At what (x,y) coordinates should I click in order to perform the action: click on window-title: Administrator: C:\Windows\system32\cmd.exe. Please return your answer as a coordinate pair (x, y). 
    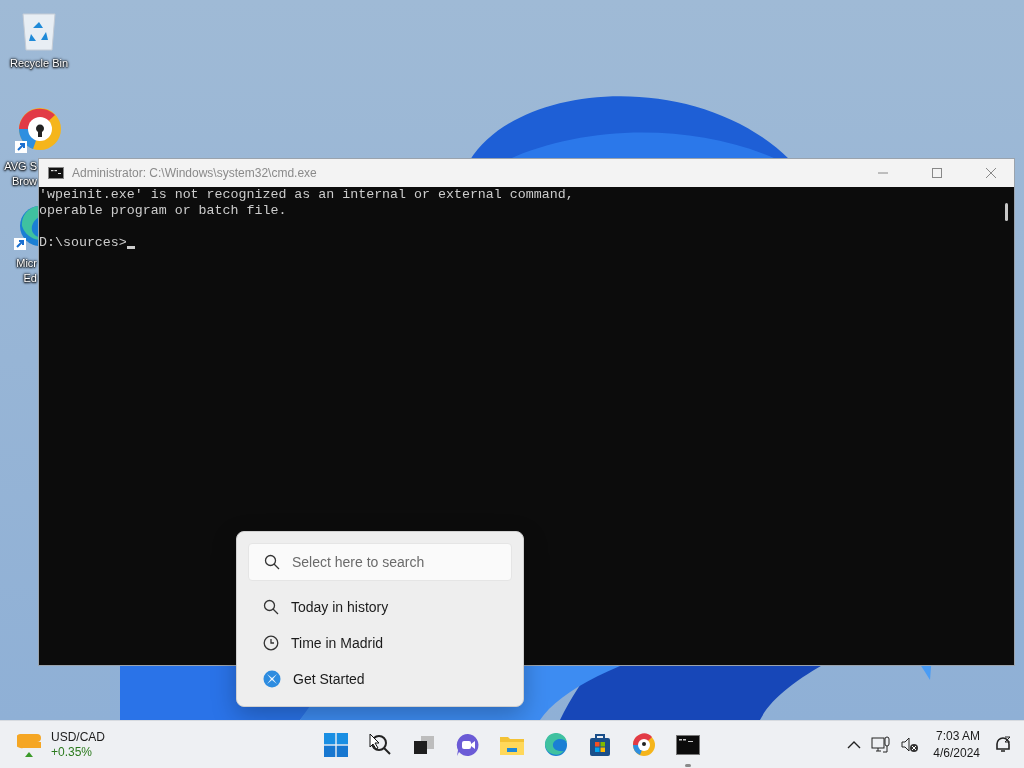
    Looking at the image, I should click on (195, 173).